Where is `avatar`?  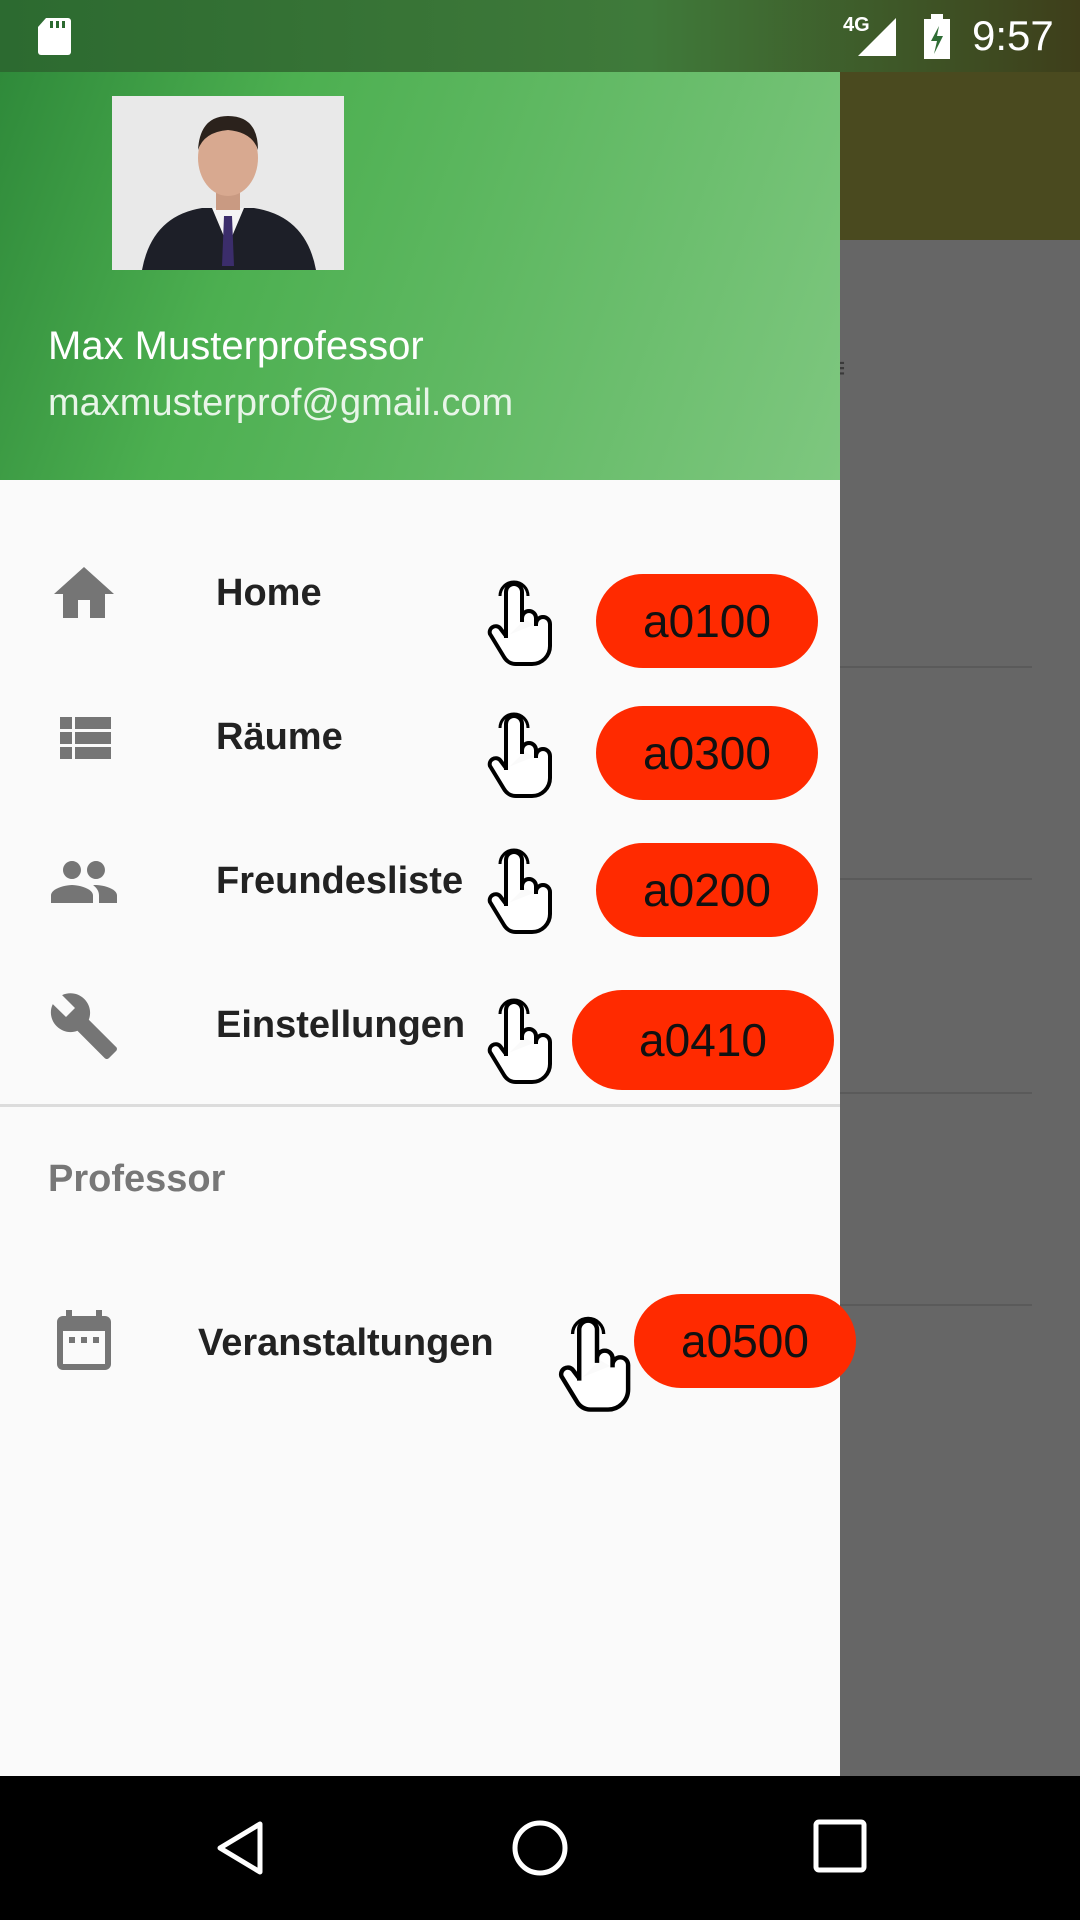
avatar is located at coordinates (228, 183).